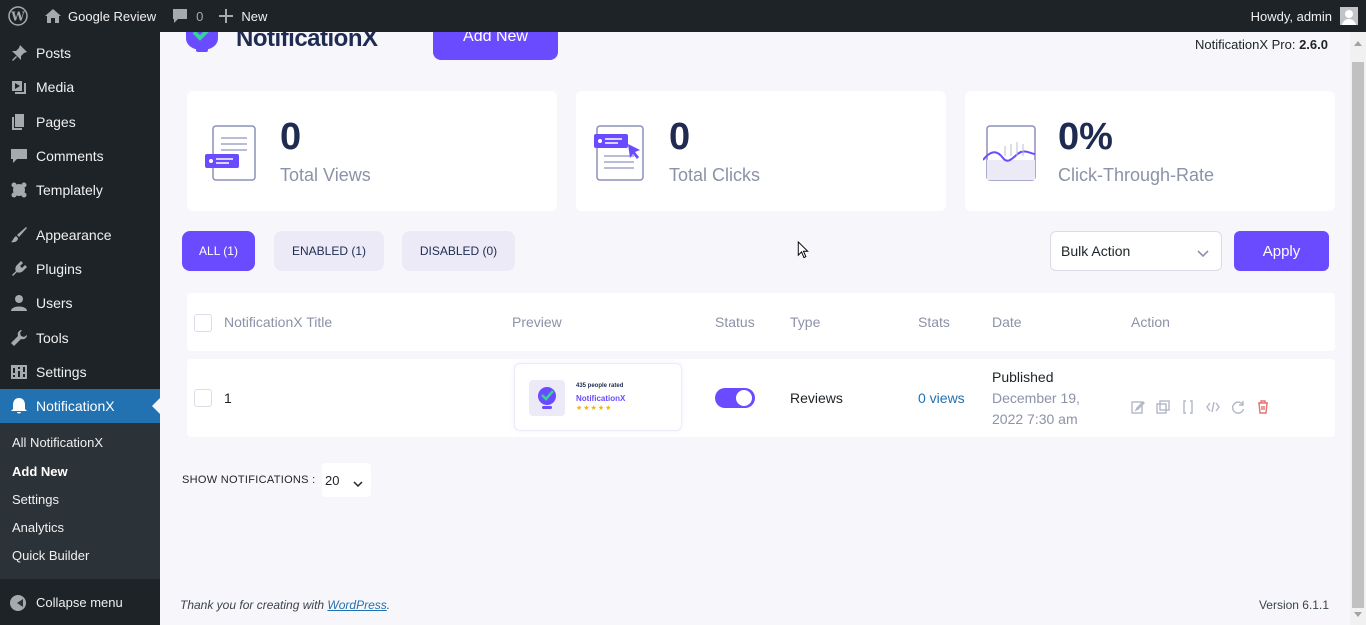  I want to click on ctr-value: 0%, so click(1085, 137).